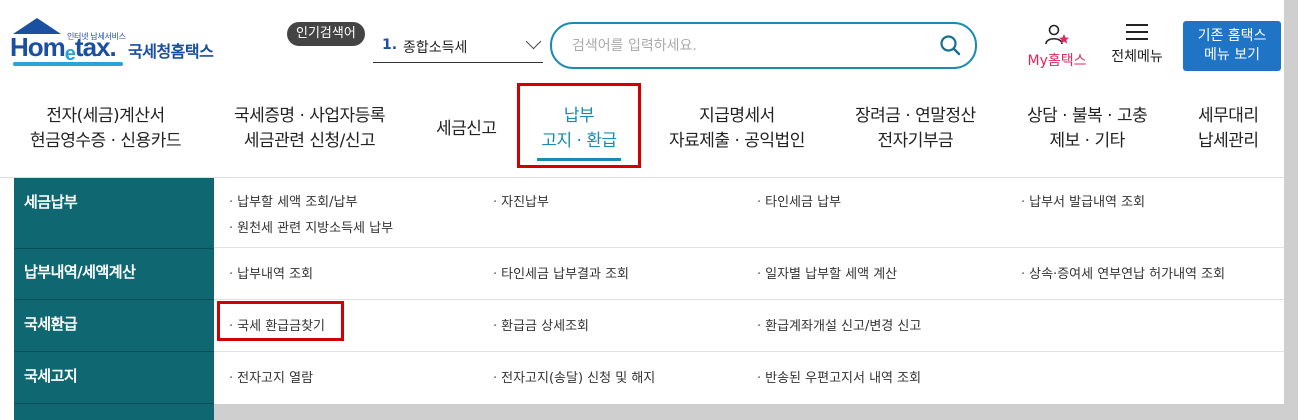 This screenshot has width=1298, height=420. I want to click on logo-wordmark: Hometax., so click(63, 48).